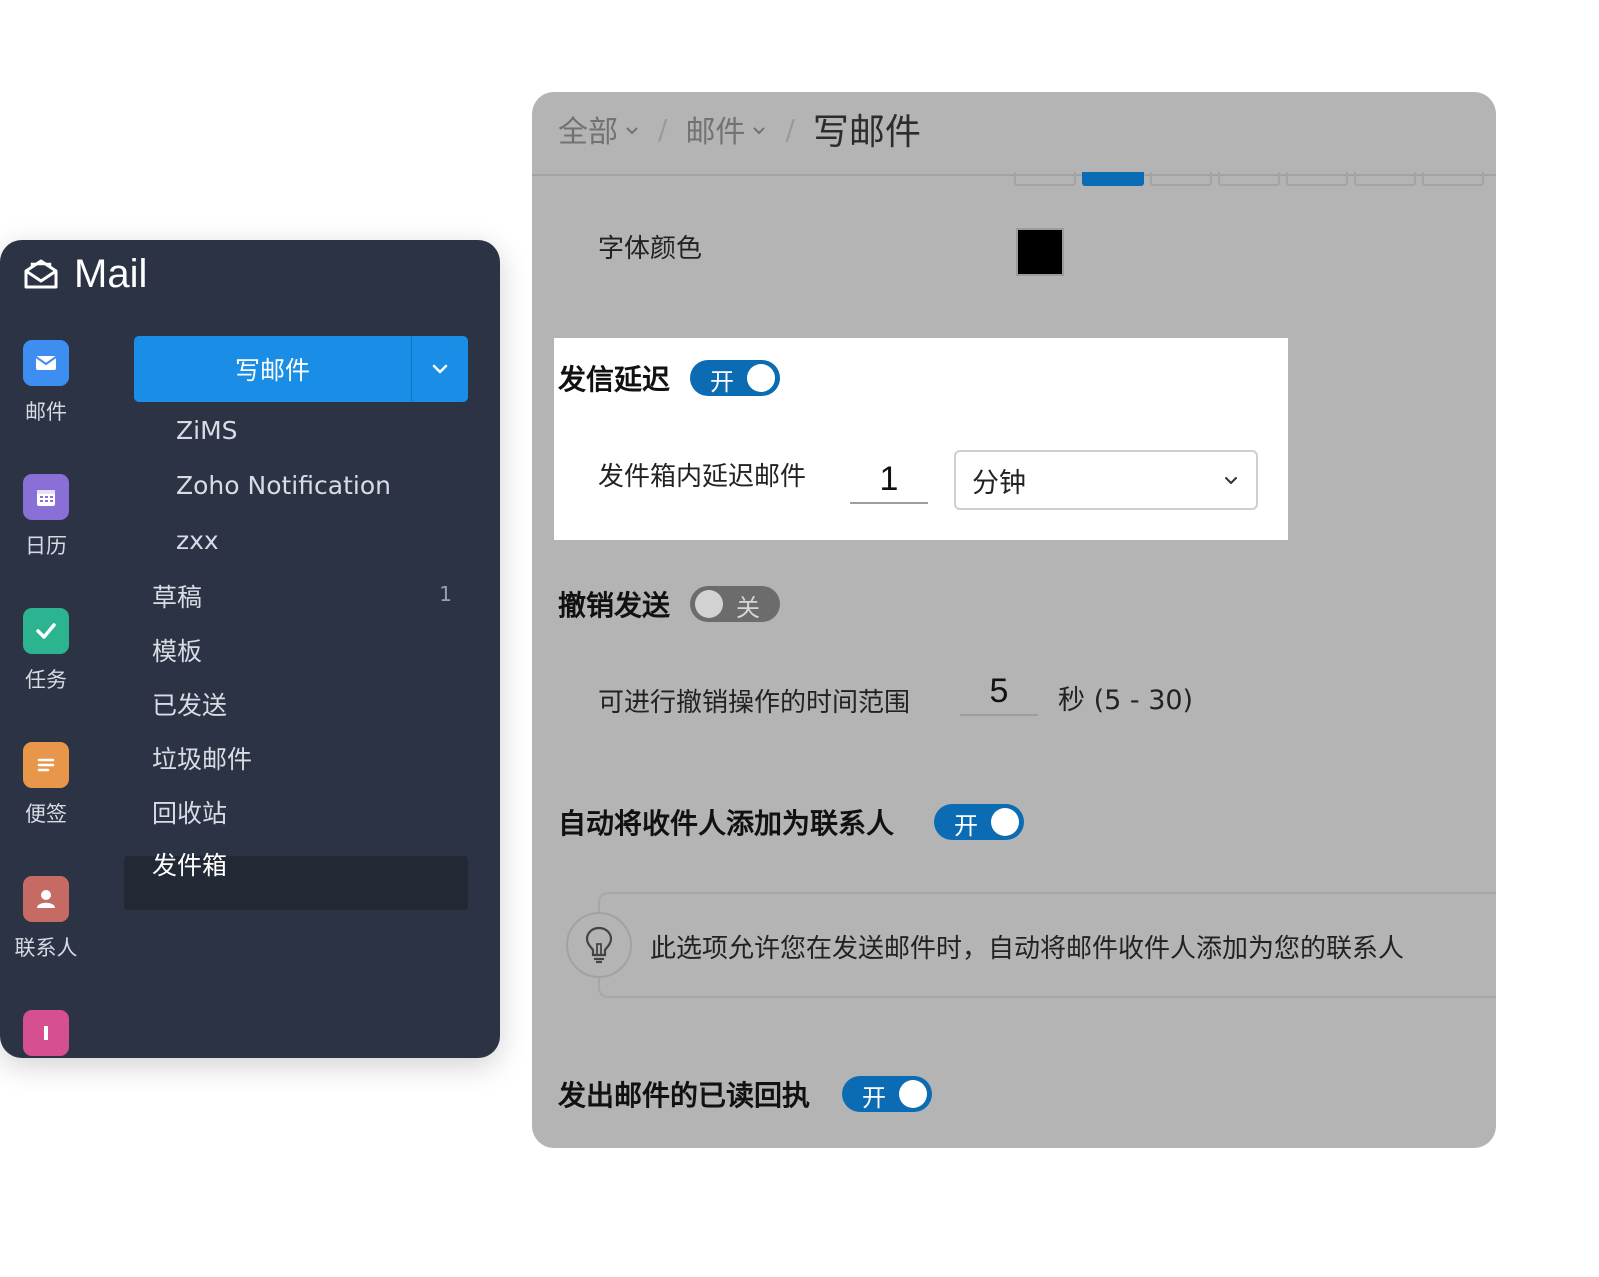  What do you see at coordinates (272, 369) in the screenshot?
I see `compose-label: 写邮件` at bounding box center [272, 369].